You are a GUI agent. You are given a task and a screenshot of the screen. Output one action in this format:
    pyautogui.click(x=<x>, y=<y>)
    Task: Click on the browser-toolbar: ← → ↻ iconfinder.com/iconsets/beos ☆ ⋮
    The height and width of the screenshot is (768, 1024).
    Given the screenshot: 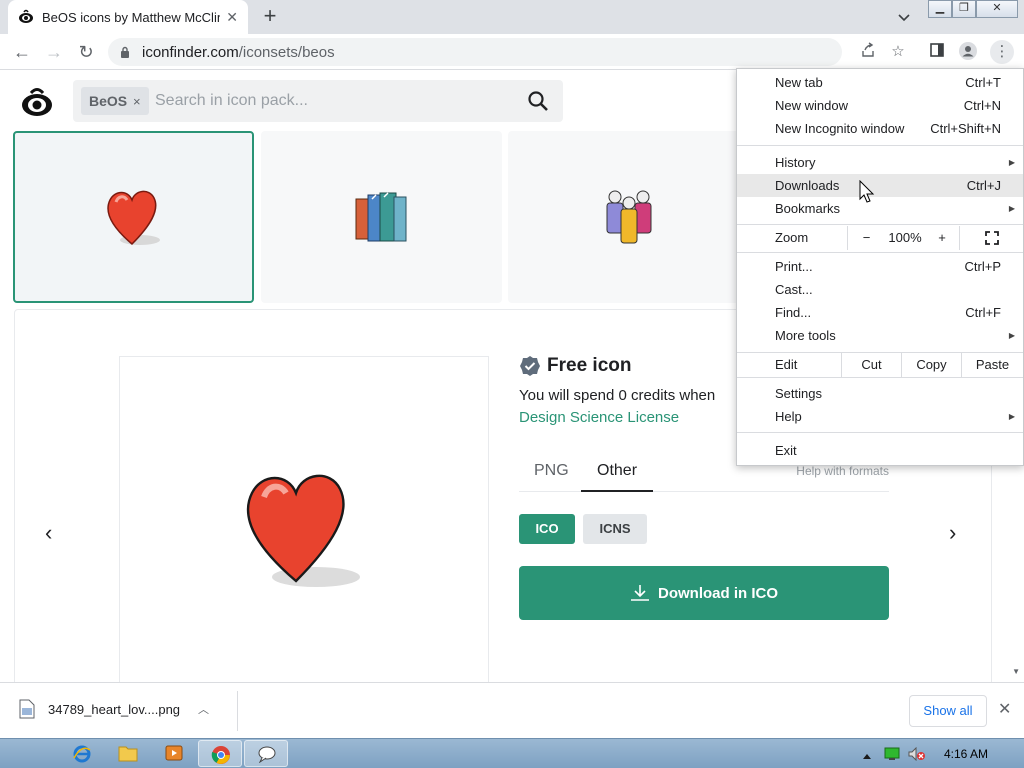 What is the action you would take?
    pyautogui.click(x=512, y=52)
    